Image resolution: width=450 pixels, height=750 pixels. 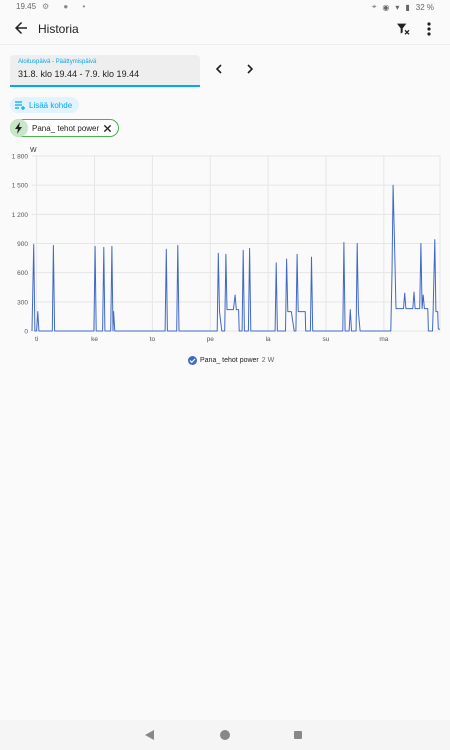 I want to click on close-icon, so click(x=107, y=128).